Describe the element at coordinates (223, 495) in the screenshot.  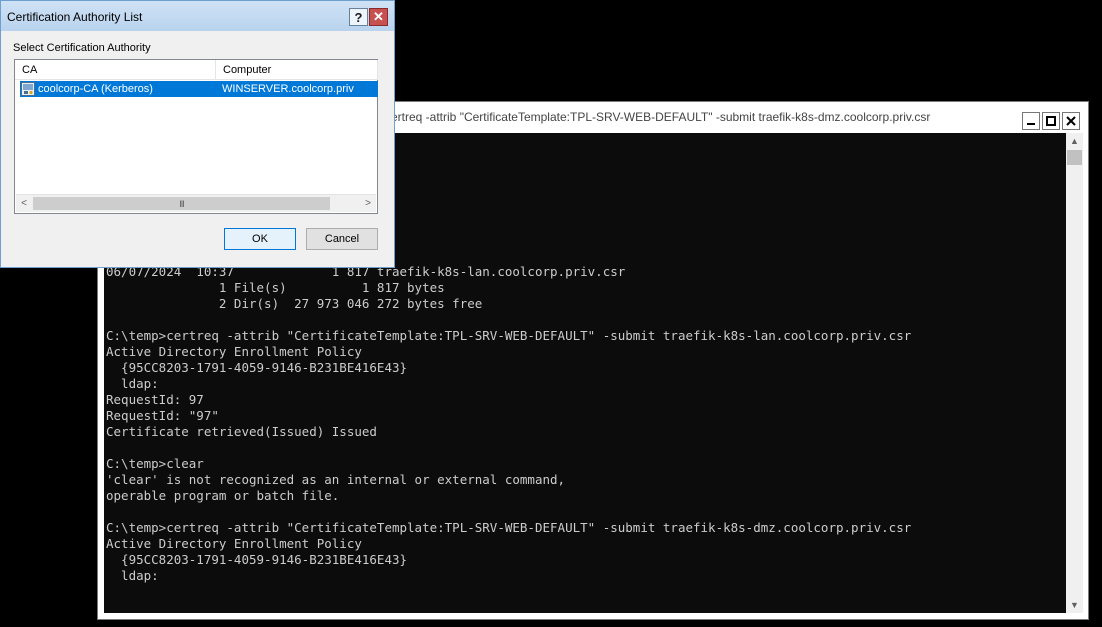
I see `console-line: operable program or batch file.` at that location.